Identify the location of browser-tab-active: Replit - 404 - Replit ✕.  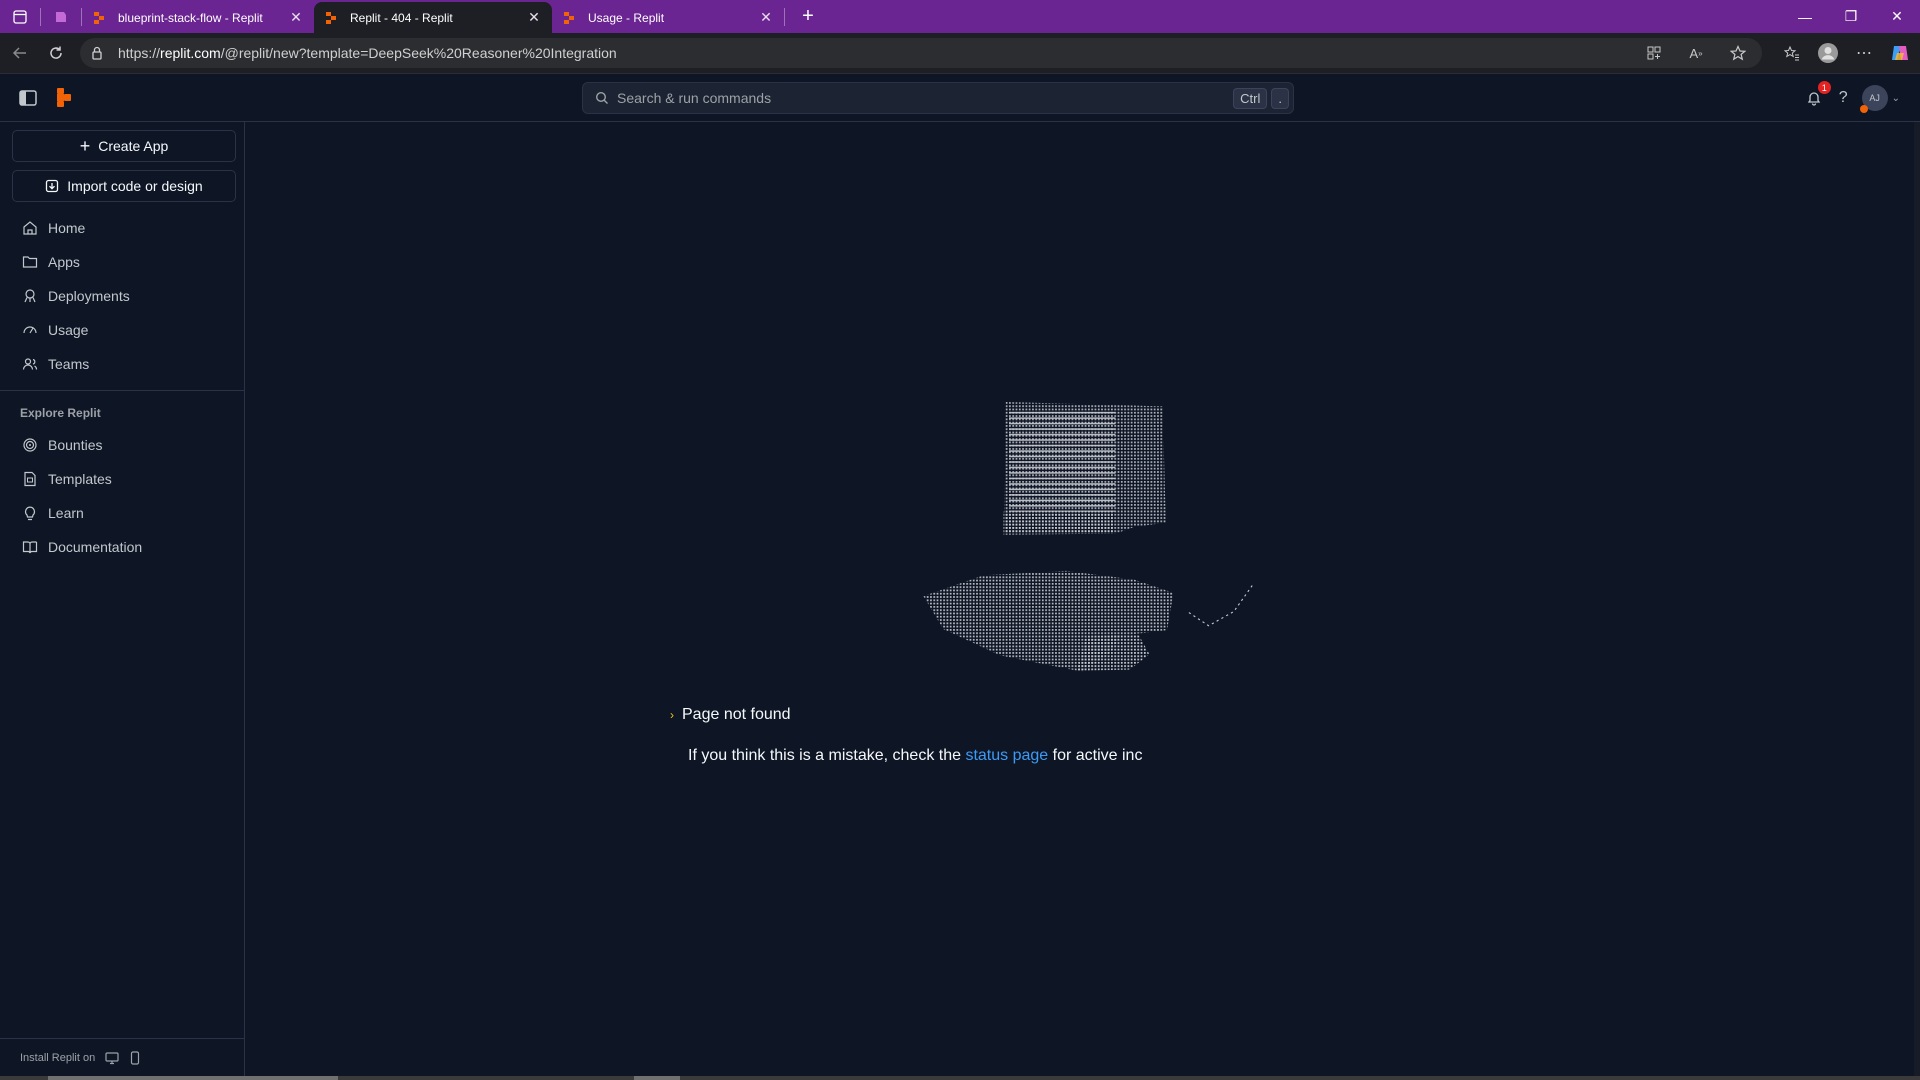
(433, 17).